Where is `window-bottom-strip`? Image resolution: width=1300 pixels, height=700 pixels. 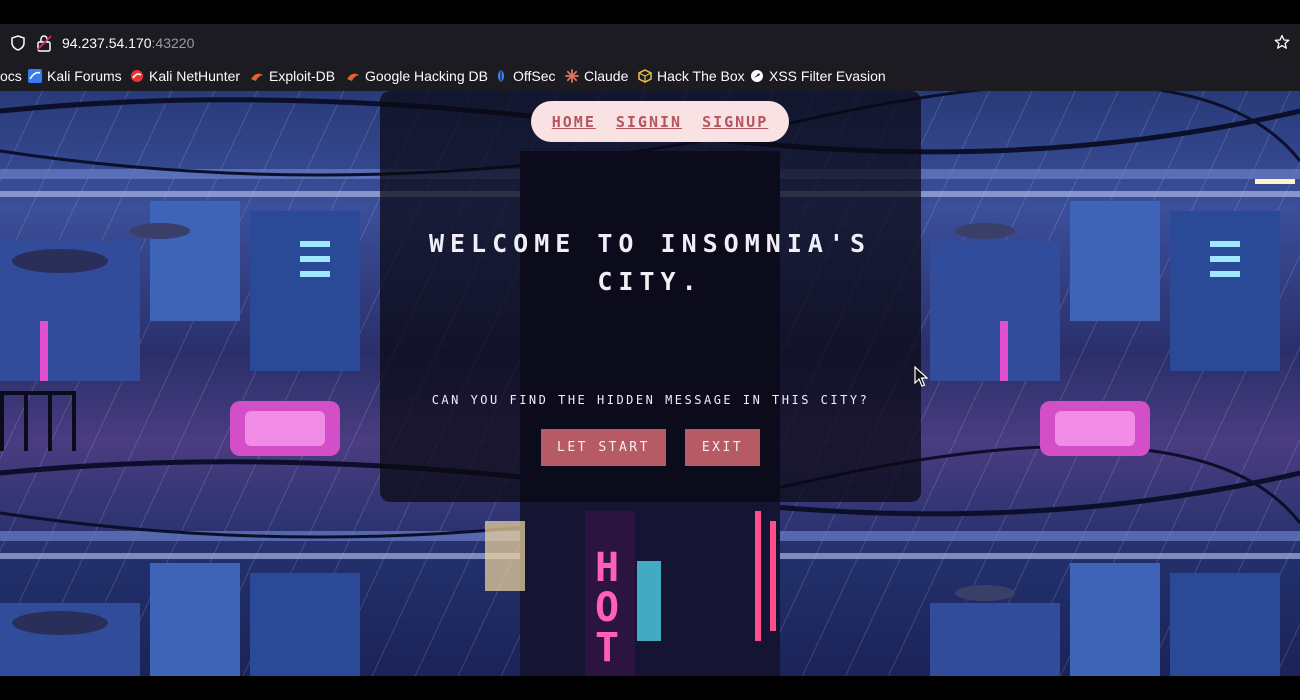 window-bottom-strip is located at coordinates (650, 688).